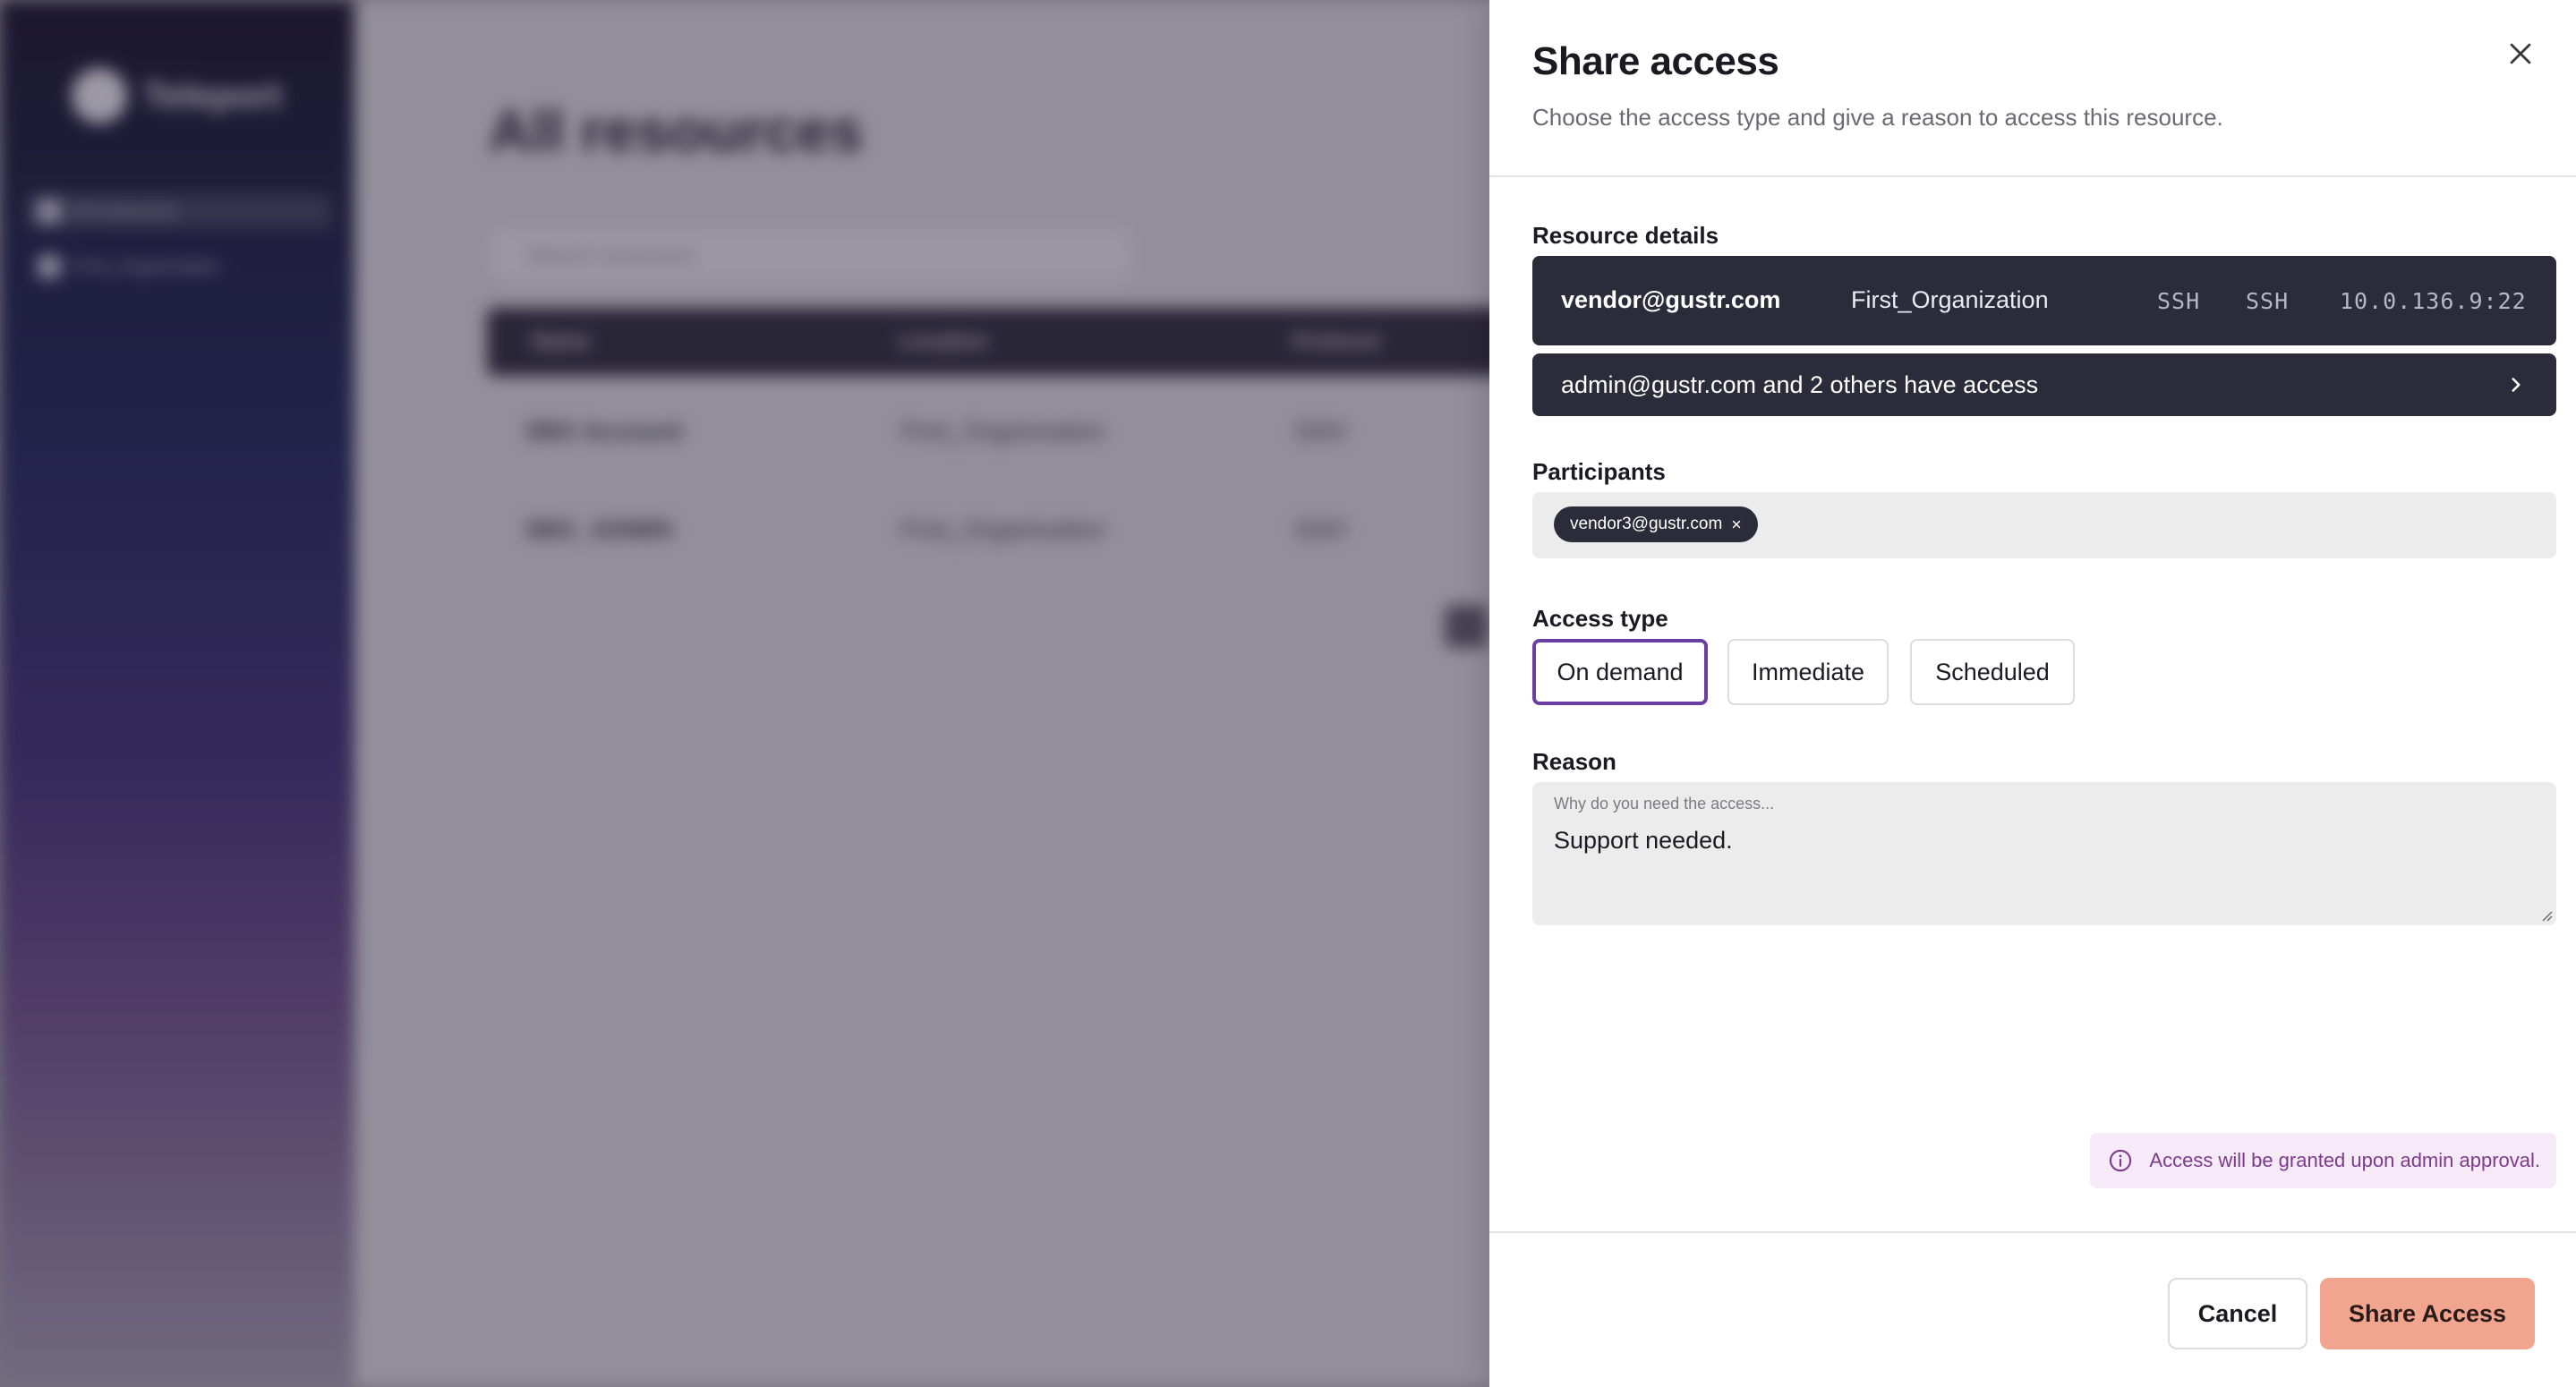 The width and height of the screenshot is (2576, 1387). What do you see at coordinates (1620, 672) in the screenshot?
I see `access-type-on-demand: On demand` at bounding box center [1620, 672].